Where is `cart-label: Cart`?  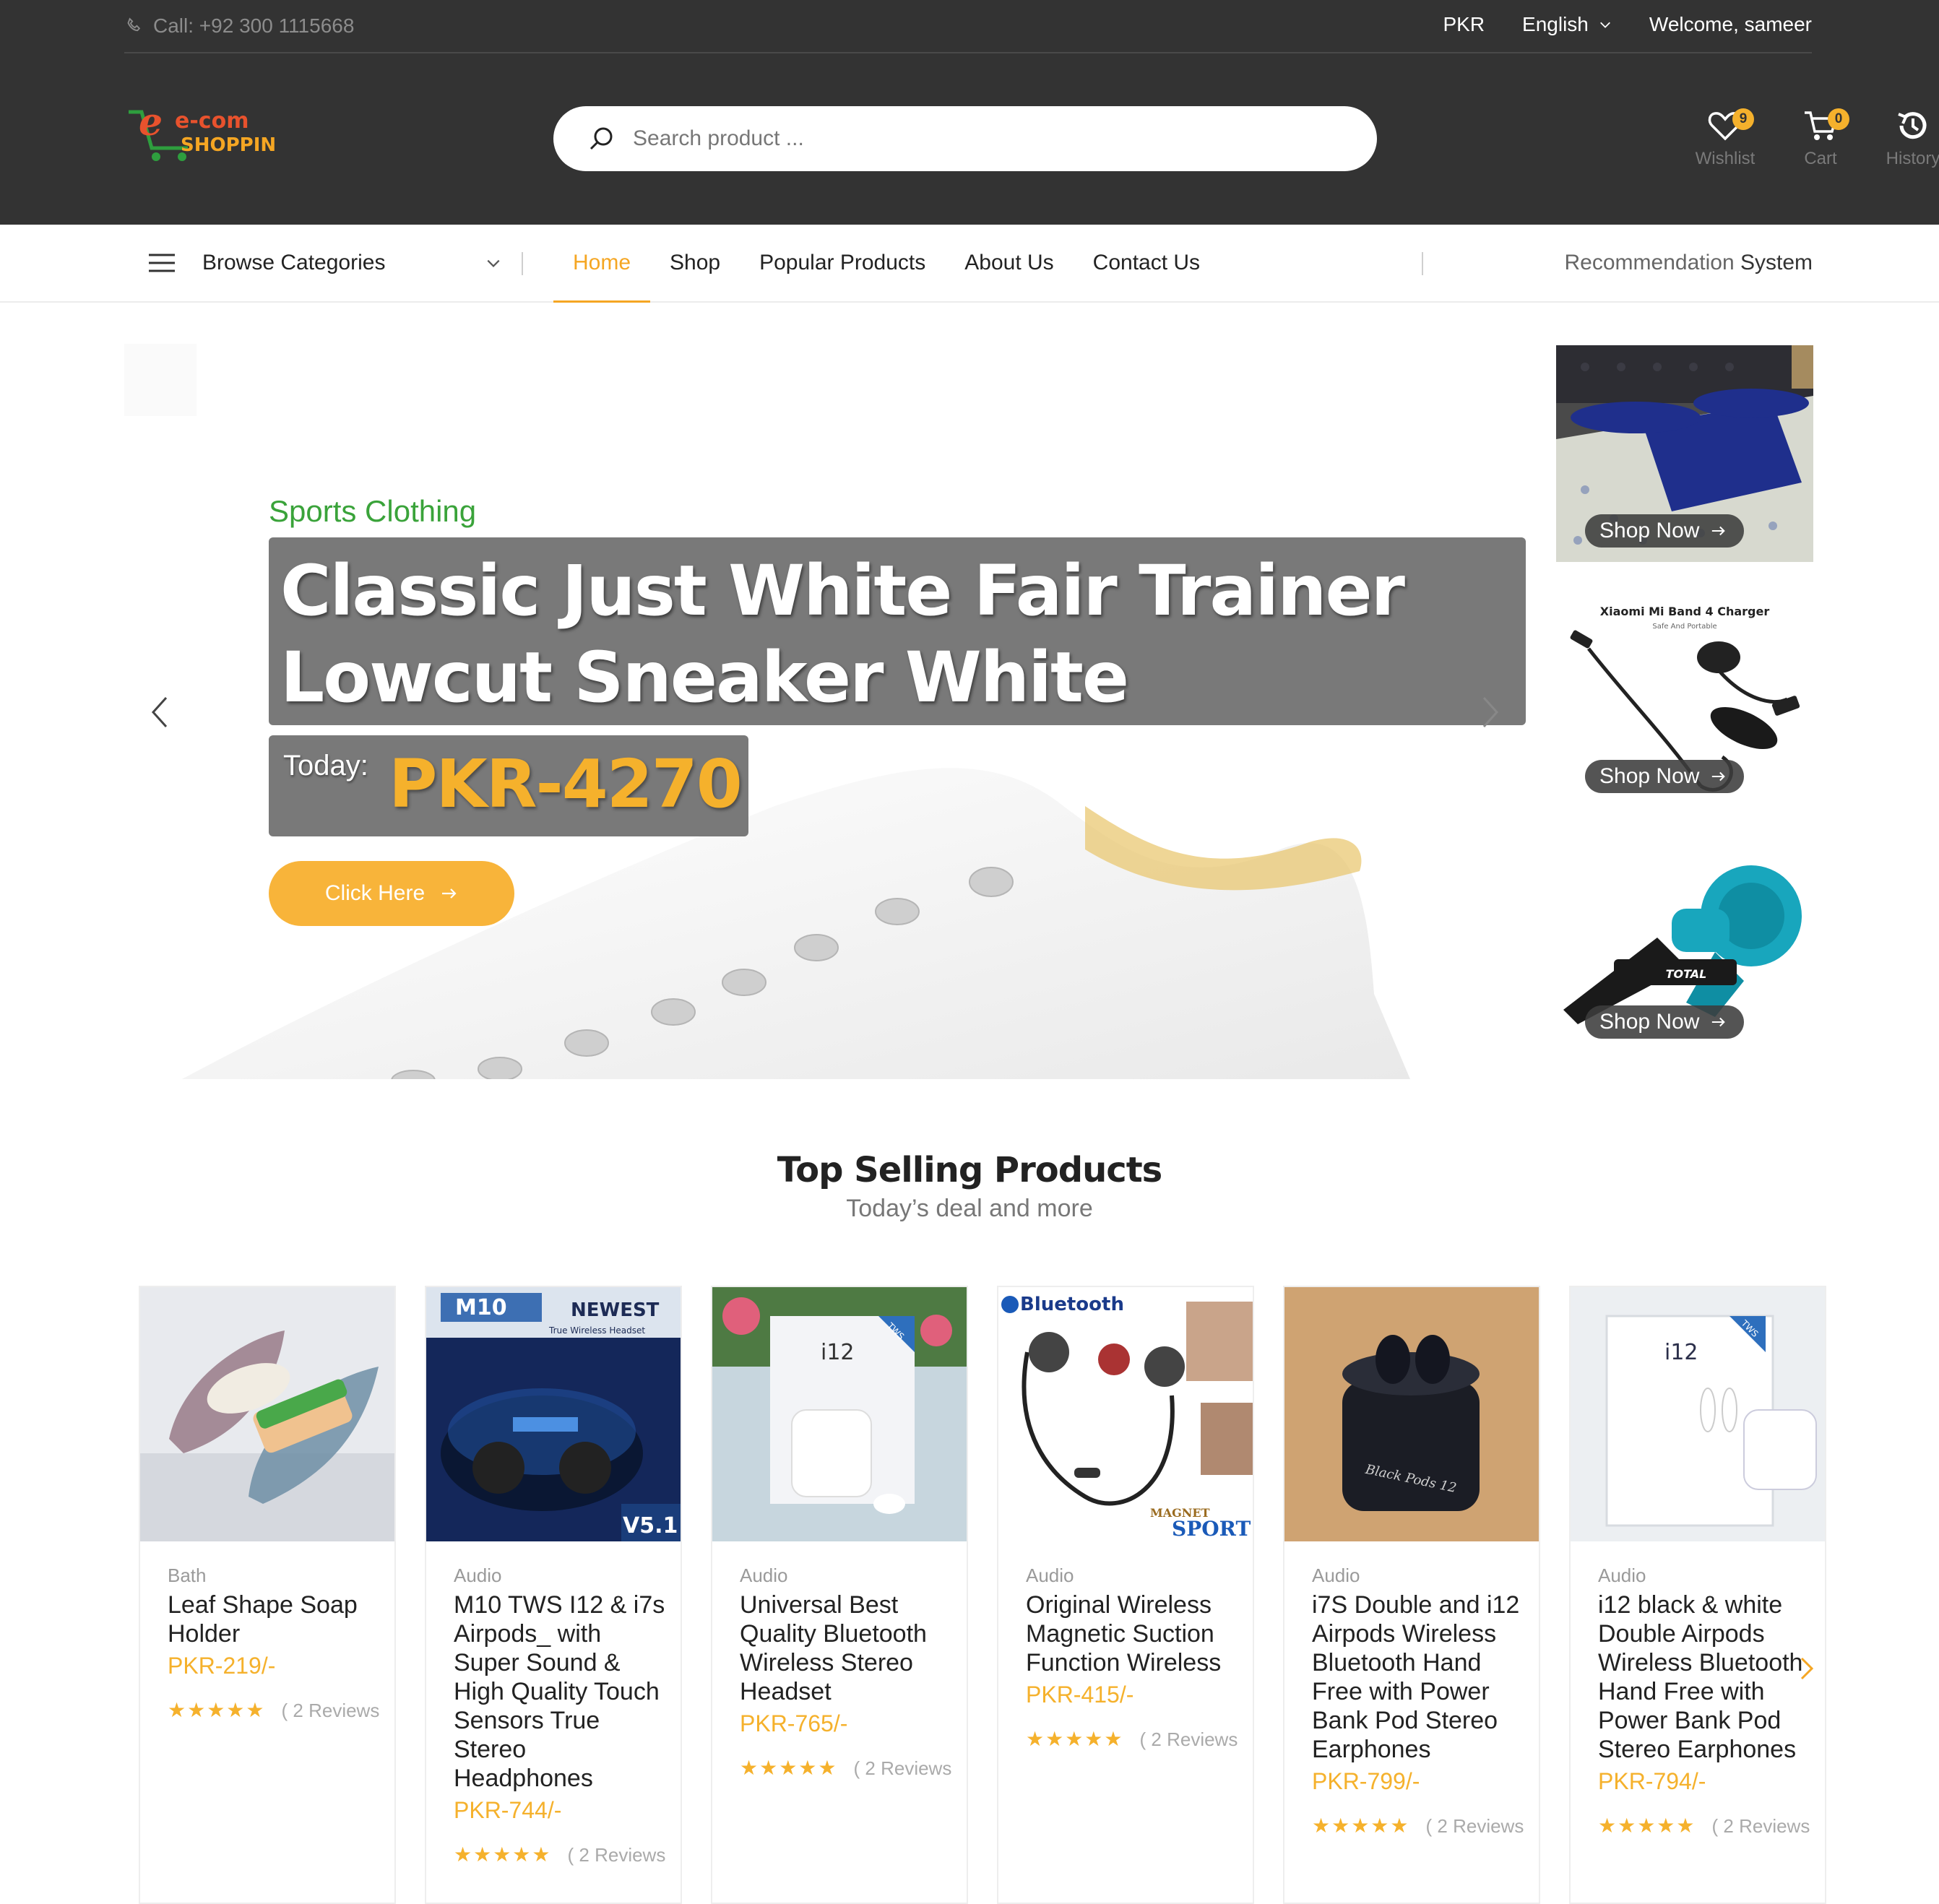 cart-label: Cart is located at coordinates (1821, 158).